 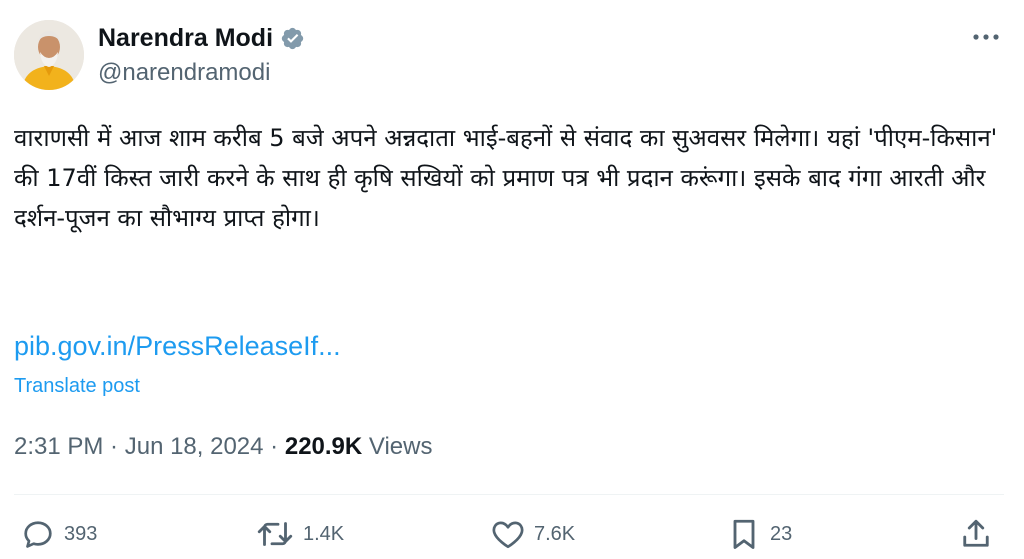 What do you see at coordinates (38, 534) in the screenshot?
I see `reply-icon` at bounding box center [38, 534].